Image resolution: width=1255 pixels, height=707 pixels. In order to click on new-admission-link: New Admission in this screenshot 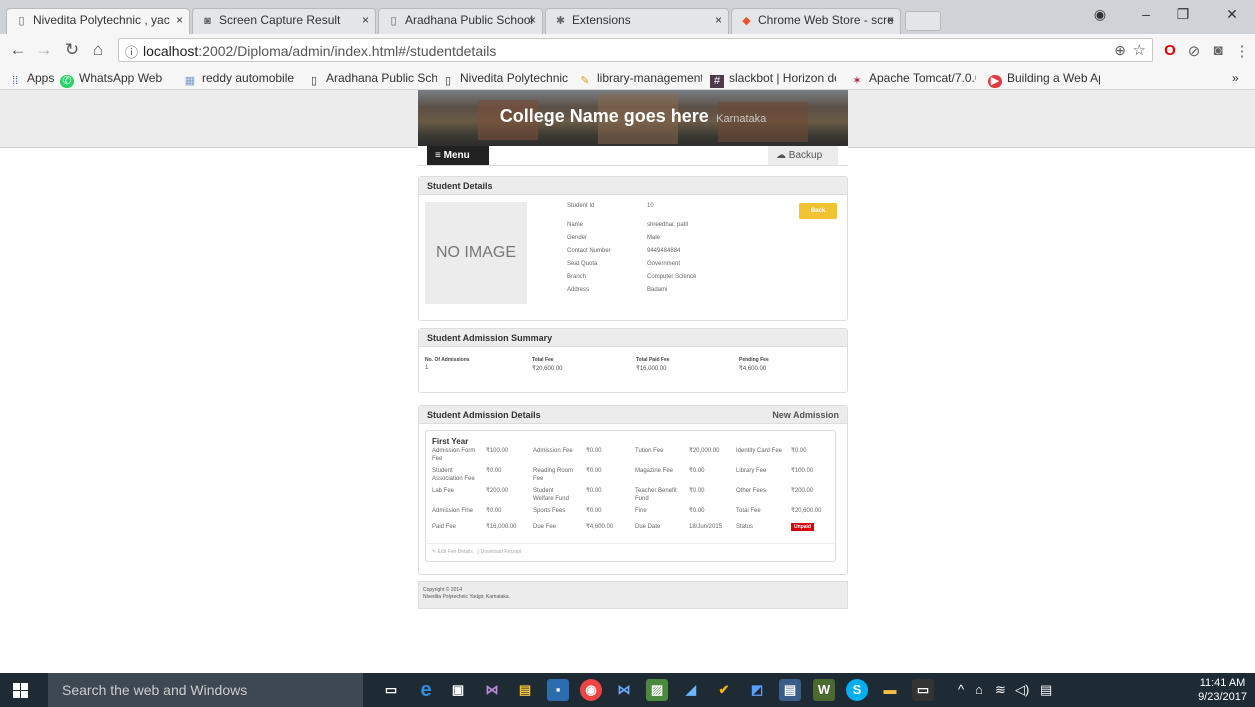, I will do `click(805, 415)`.